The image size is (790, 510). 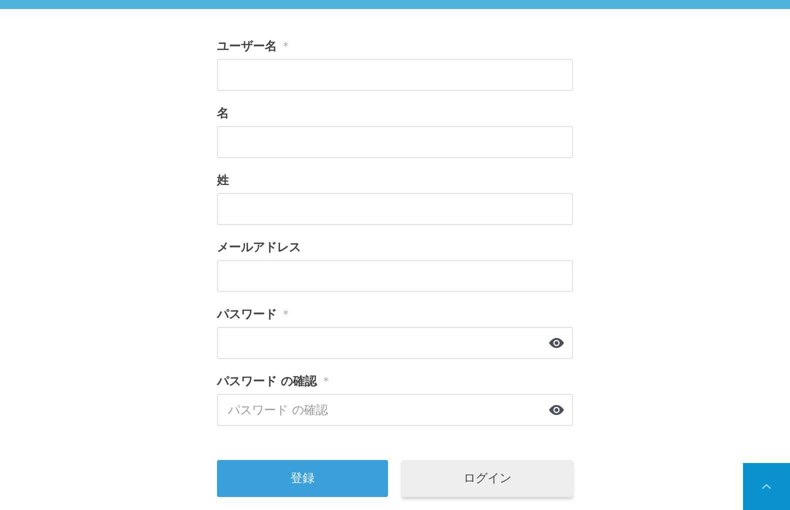 What do you see at coordinates (259, 247) in the screenshot?
I see `field-label: メールアドレス` at bounding box center [259, 247].